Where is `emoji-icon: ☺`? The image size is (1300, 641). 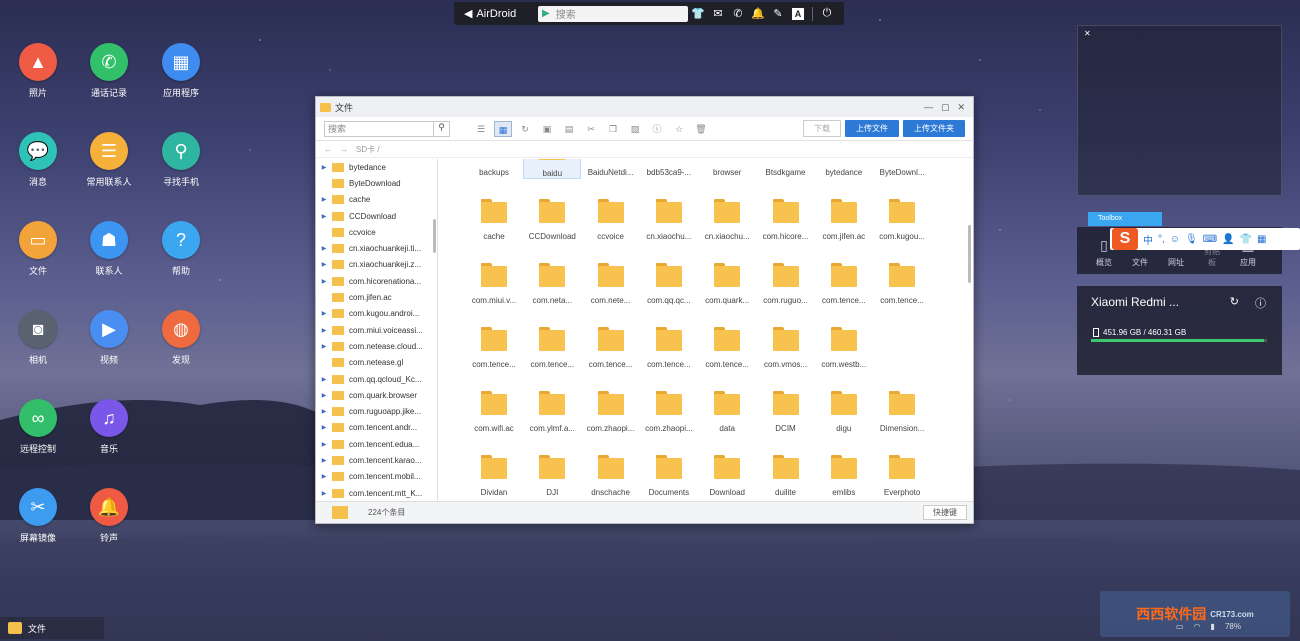
emoji-icon: ☺ is located at coordinates (1175, 239).